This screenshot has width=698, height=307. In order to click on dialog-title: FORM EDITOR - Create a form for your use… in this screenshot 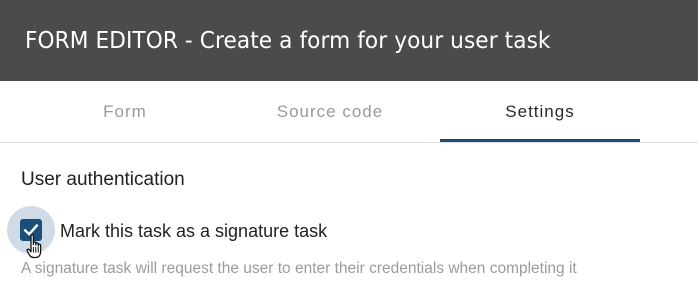, I will do `click(288, 40)`.